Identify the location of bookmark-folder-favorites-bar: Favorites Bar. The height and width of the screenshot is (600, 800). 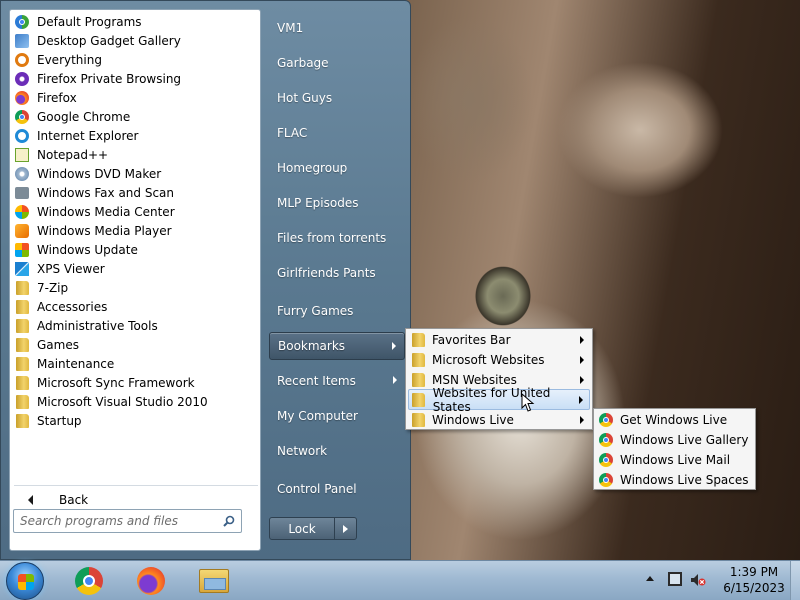
(499, 340).